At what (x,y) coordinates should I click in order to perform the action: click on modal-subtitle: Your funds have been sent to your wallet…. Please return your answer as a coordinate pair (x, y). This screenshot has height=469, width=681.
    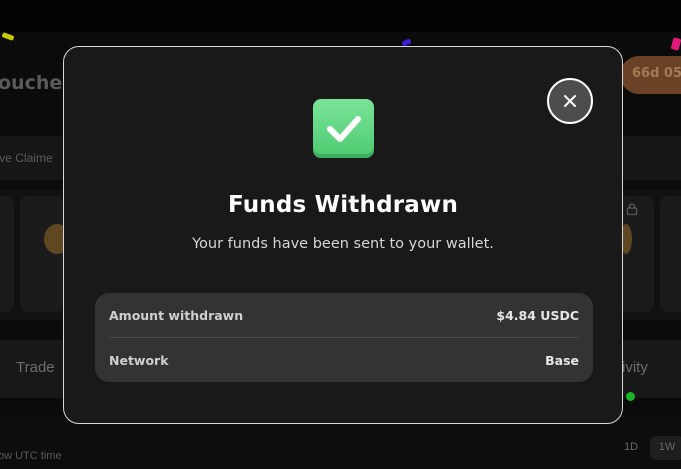
    Looking at the image, I should click on (343, 244).